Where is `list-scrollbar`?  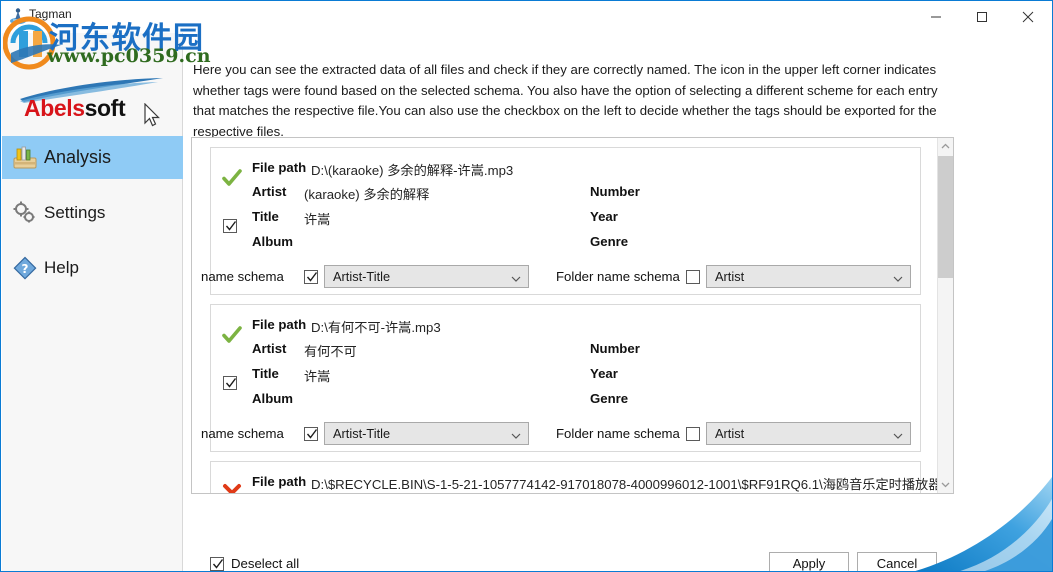 list-scrollbar is located at coordinates (945, 315).